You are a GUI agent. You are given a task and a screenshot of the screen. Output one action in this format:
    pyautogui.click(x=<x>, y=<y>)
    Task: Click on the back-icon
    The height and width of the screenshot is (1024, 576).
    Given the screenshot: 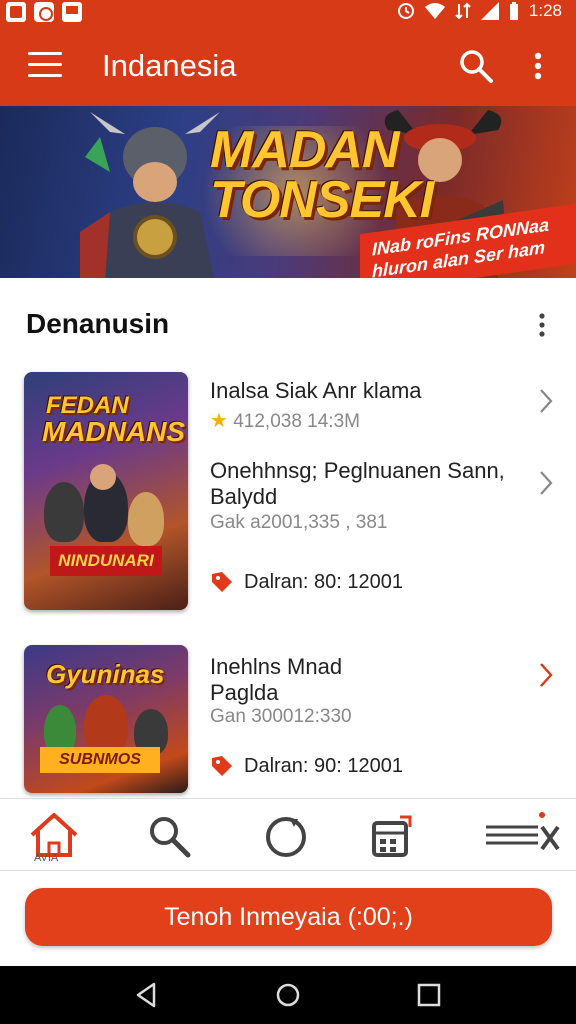 What is the action you would take?
    pyautogui.click(x=147, y=995)
    